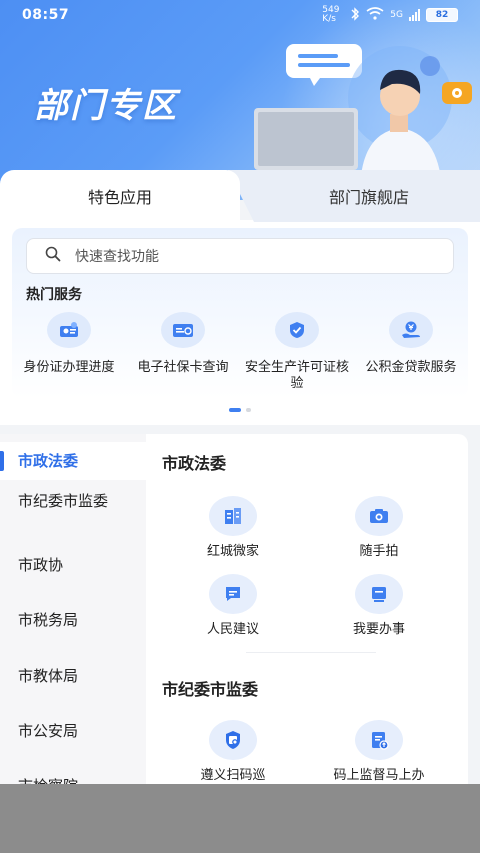 This screenshot has width=480, height=853. I want to click on pager-dots, so click(240, 410).